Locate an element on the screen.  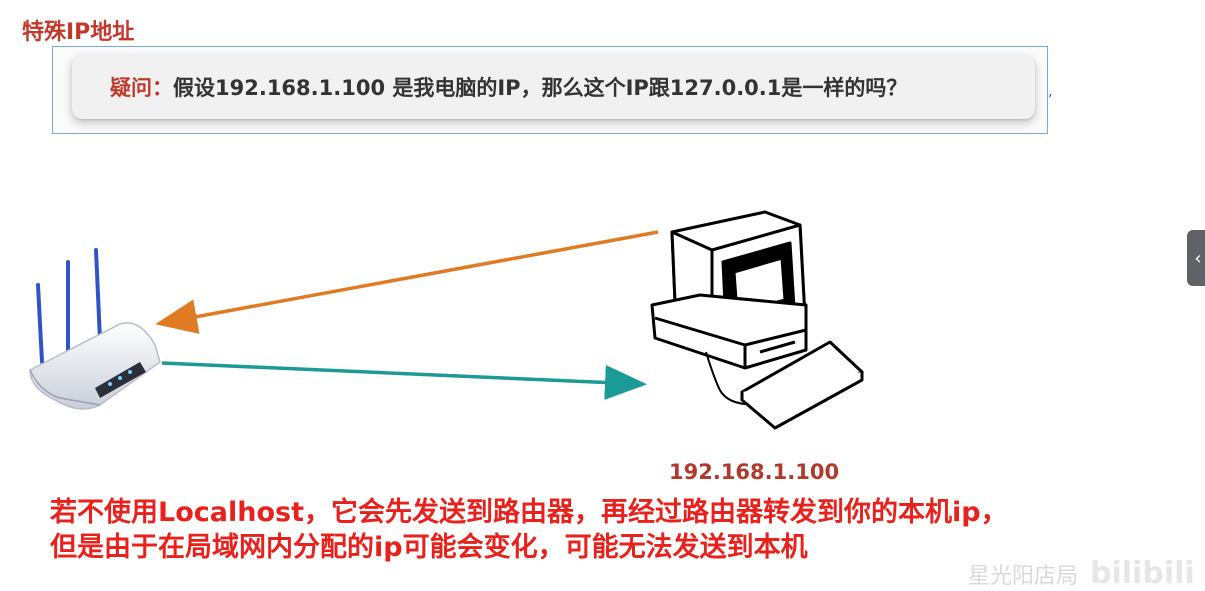
wifi-router-icon is located at coordinates (95, 329).